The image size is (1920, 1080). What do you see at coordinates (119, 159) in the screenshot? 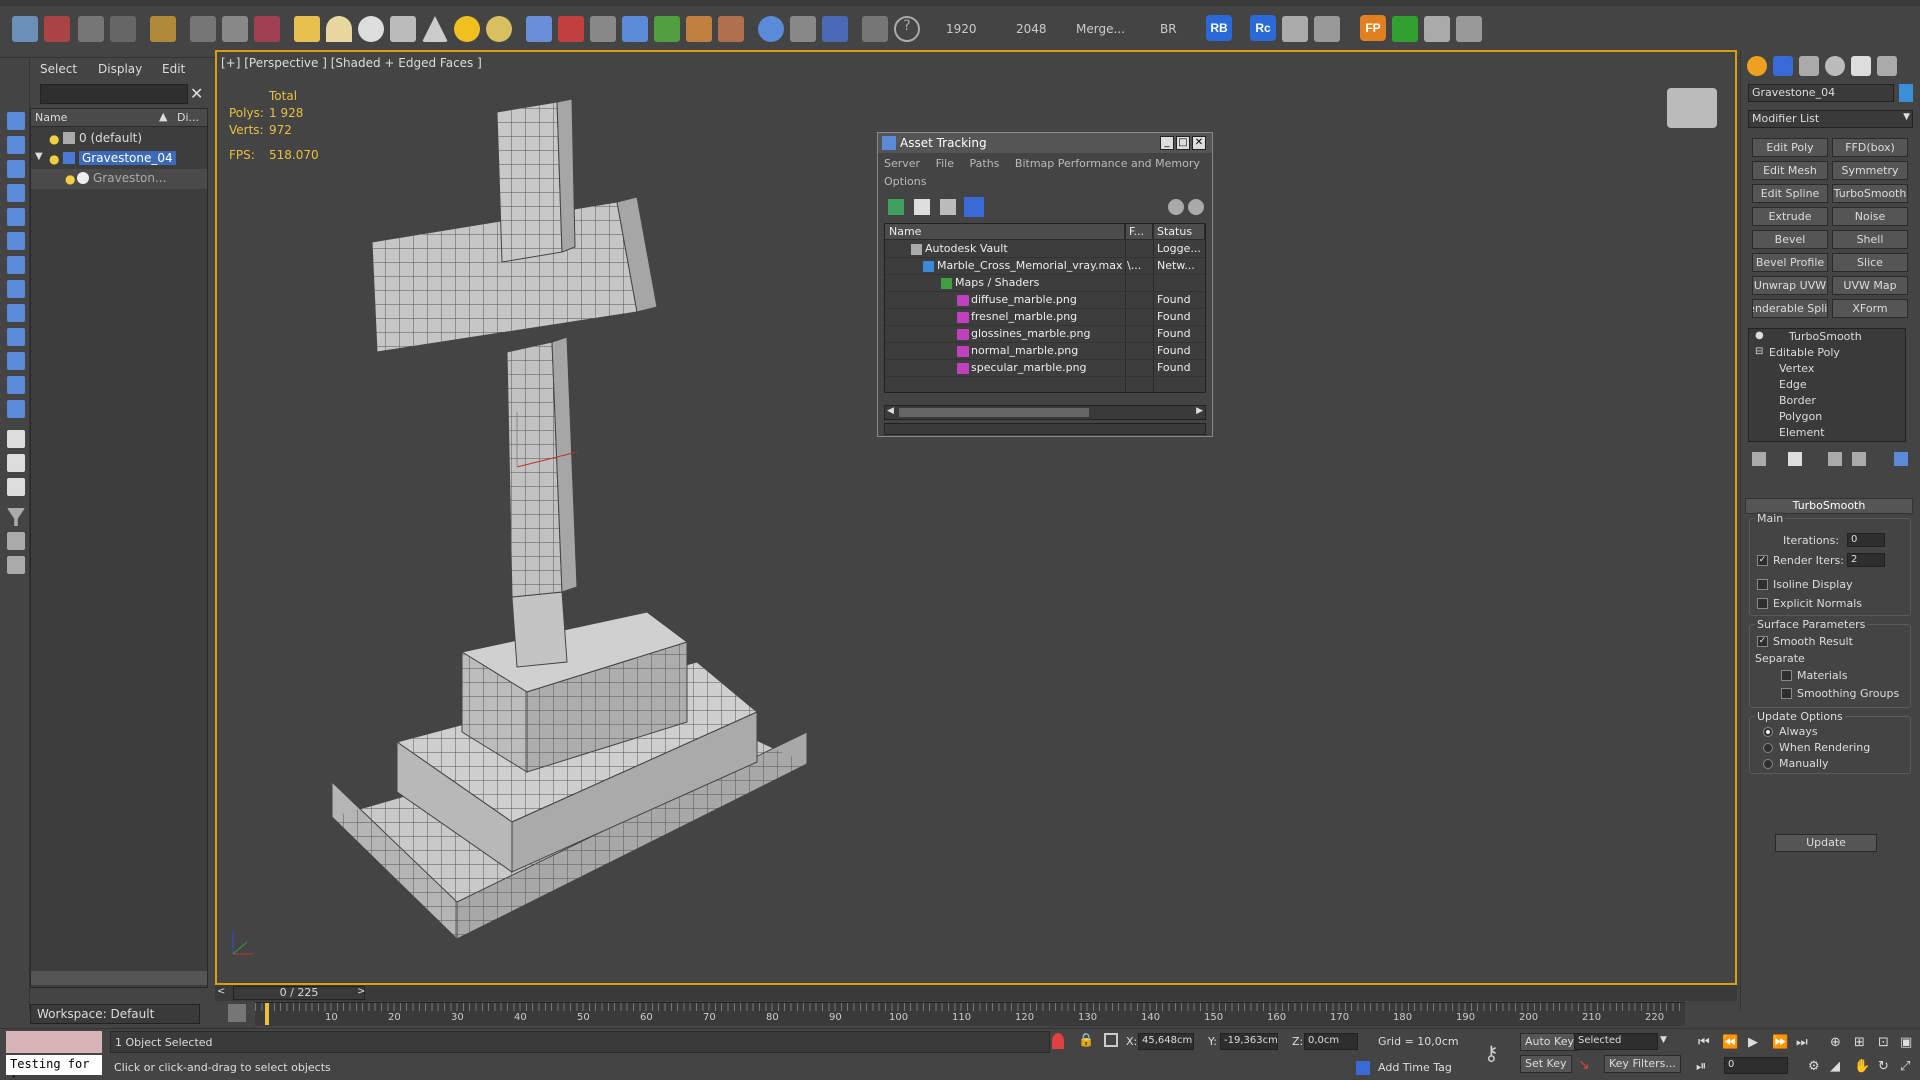
I see `layer-row-gravestone: ▼ ● Gravestone_04` at bounding box center [119, 159].